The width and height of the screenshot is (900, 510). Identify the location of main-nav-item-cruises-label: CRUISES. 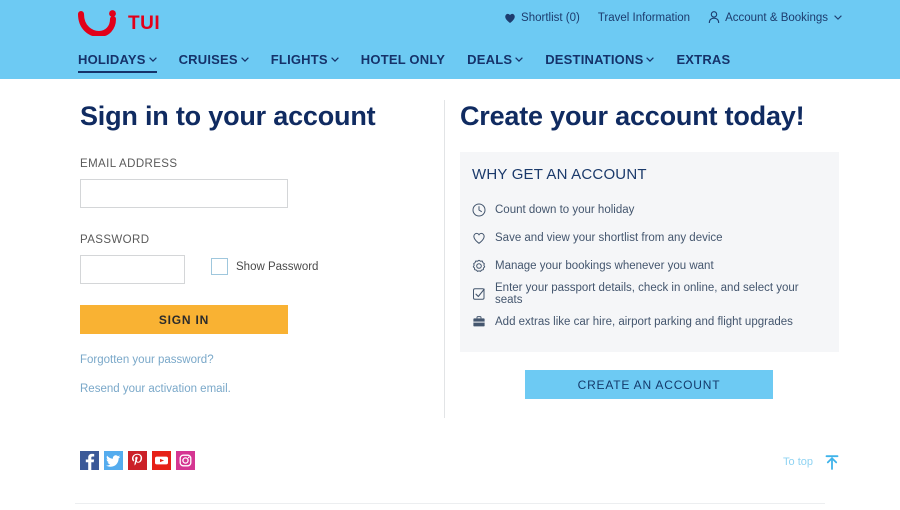
(208, 59).